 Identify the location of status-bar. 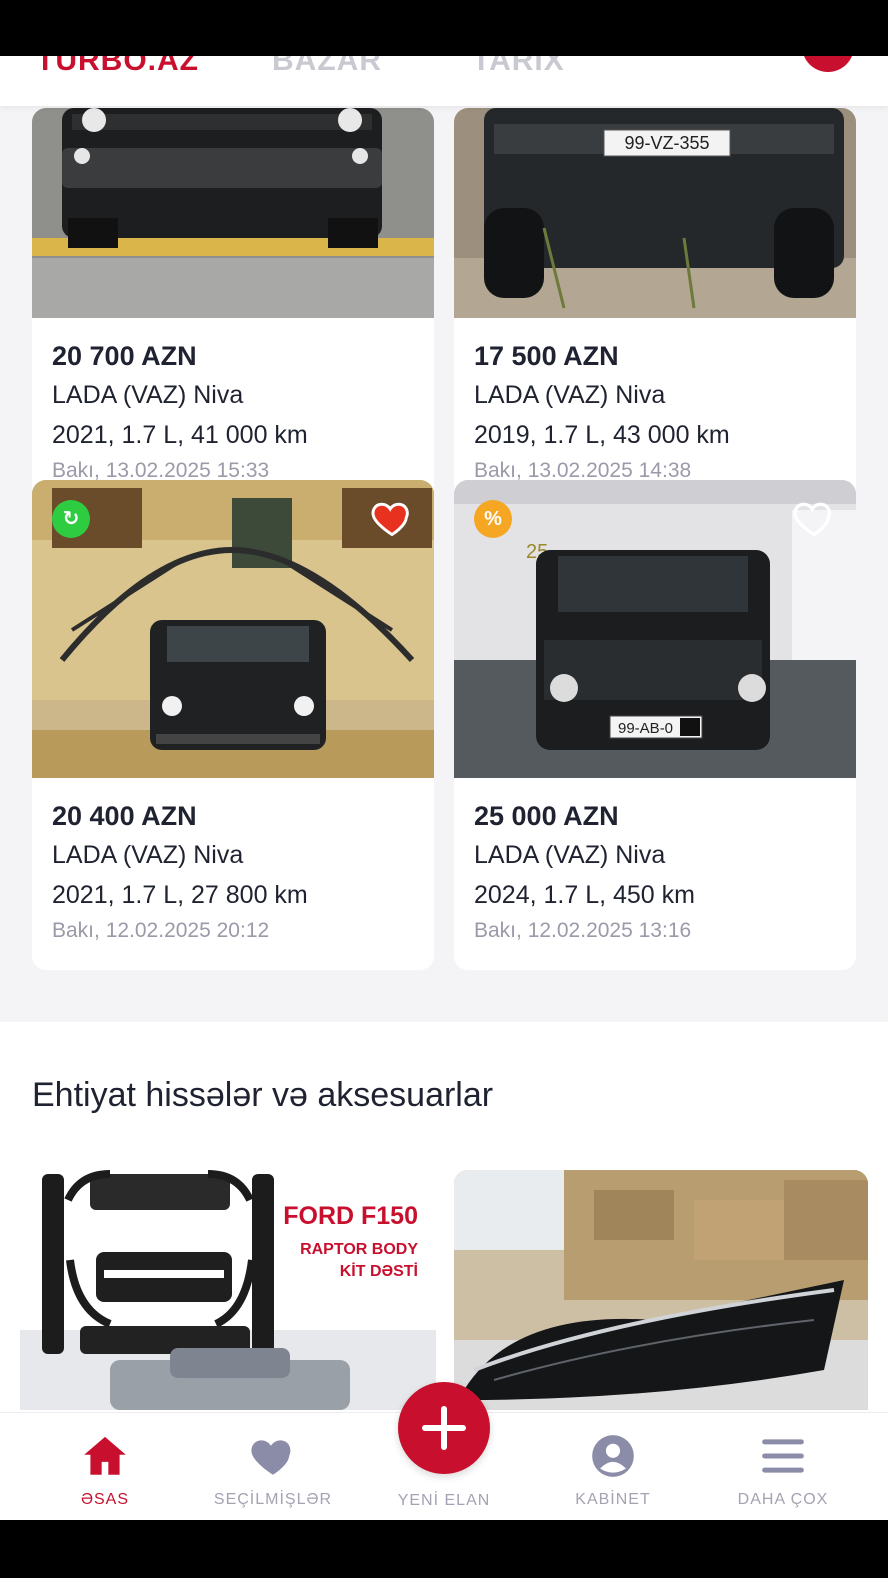
(444, 28).